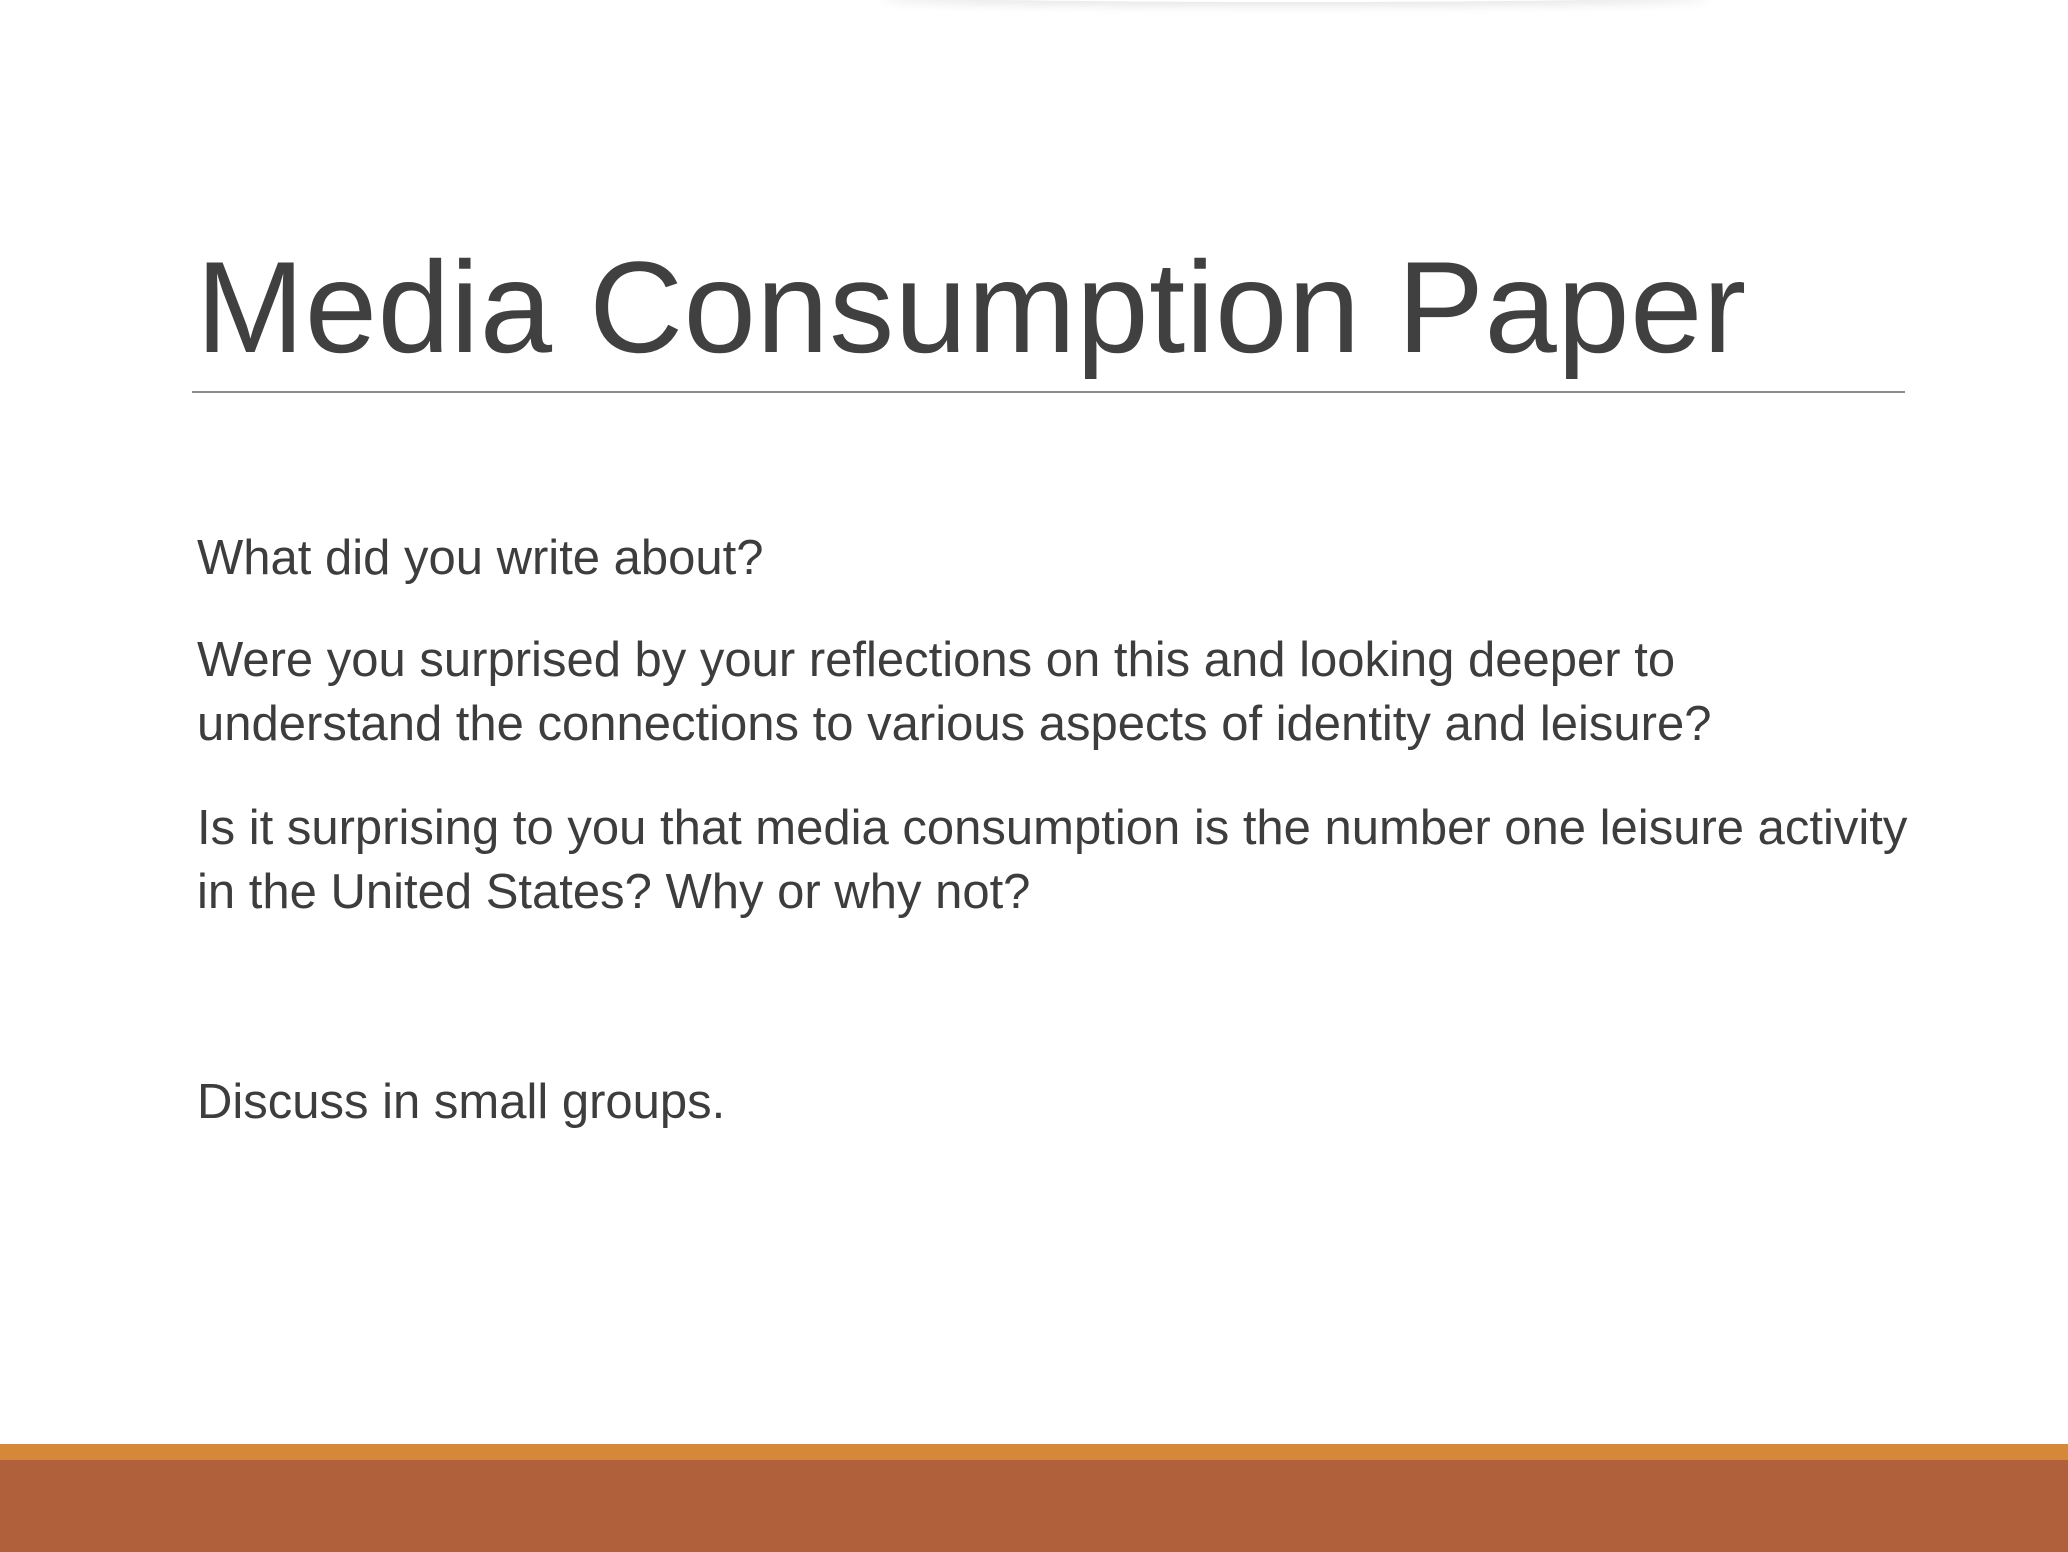 The image size is (2068, 1552). Describe the element at coordinates (971, 307) in the screenshot. I see `slide-title: Media Consumption Paper` at that location.